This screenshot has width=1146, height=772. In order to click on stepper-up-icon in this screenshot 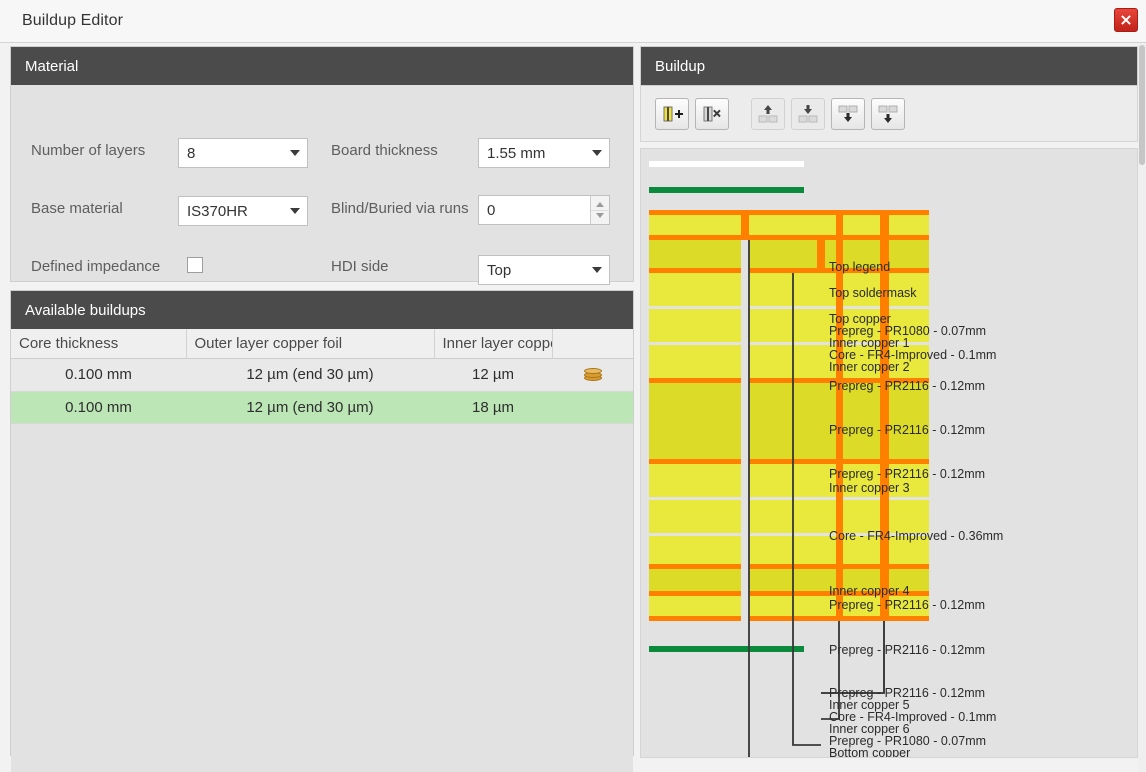, I will do `click(600, 204)`.